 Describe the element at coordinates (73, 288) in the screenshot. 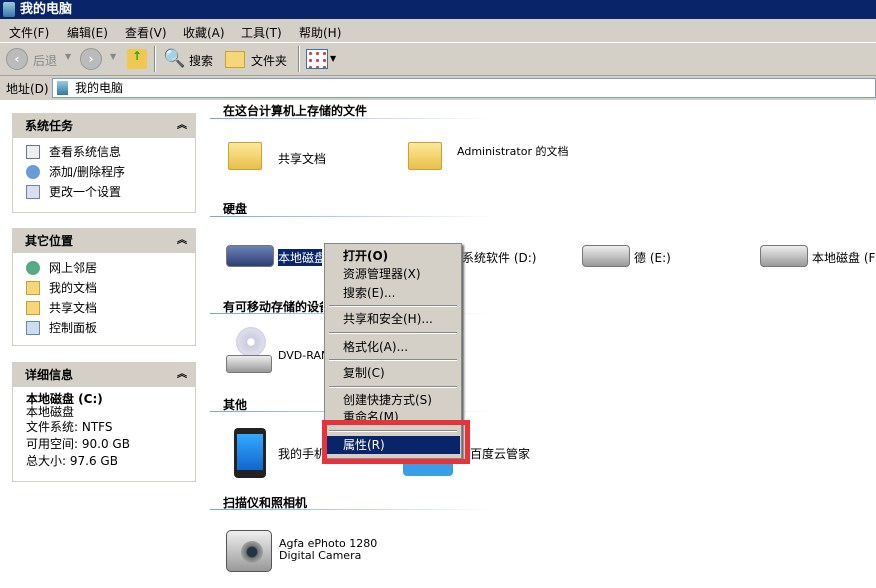

I see `place-label: 我的文档` at that location.